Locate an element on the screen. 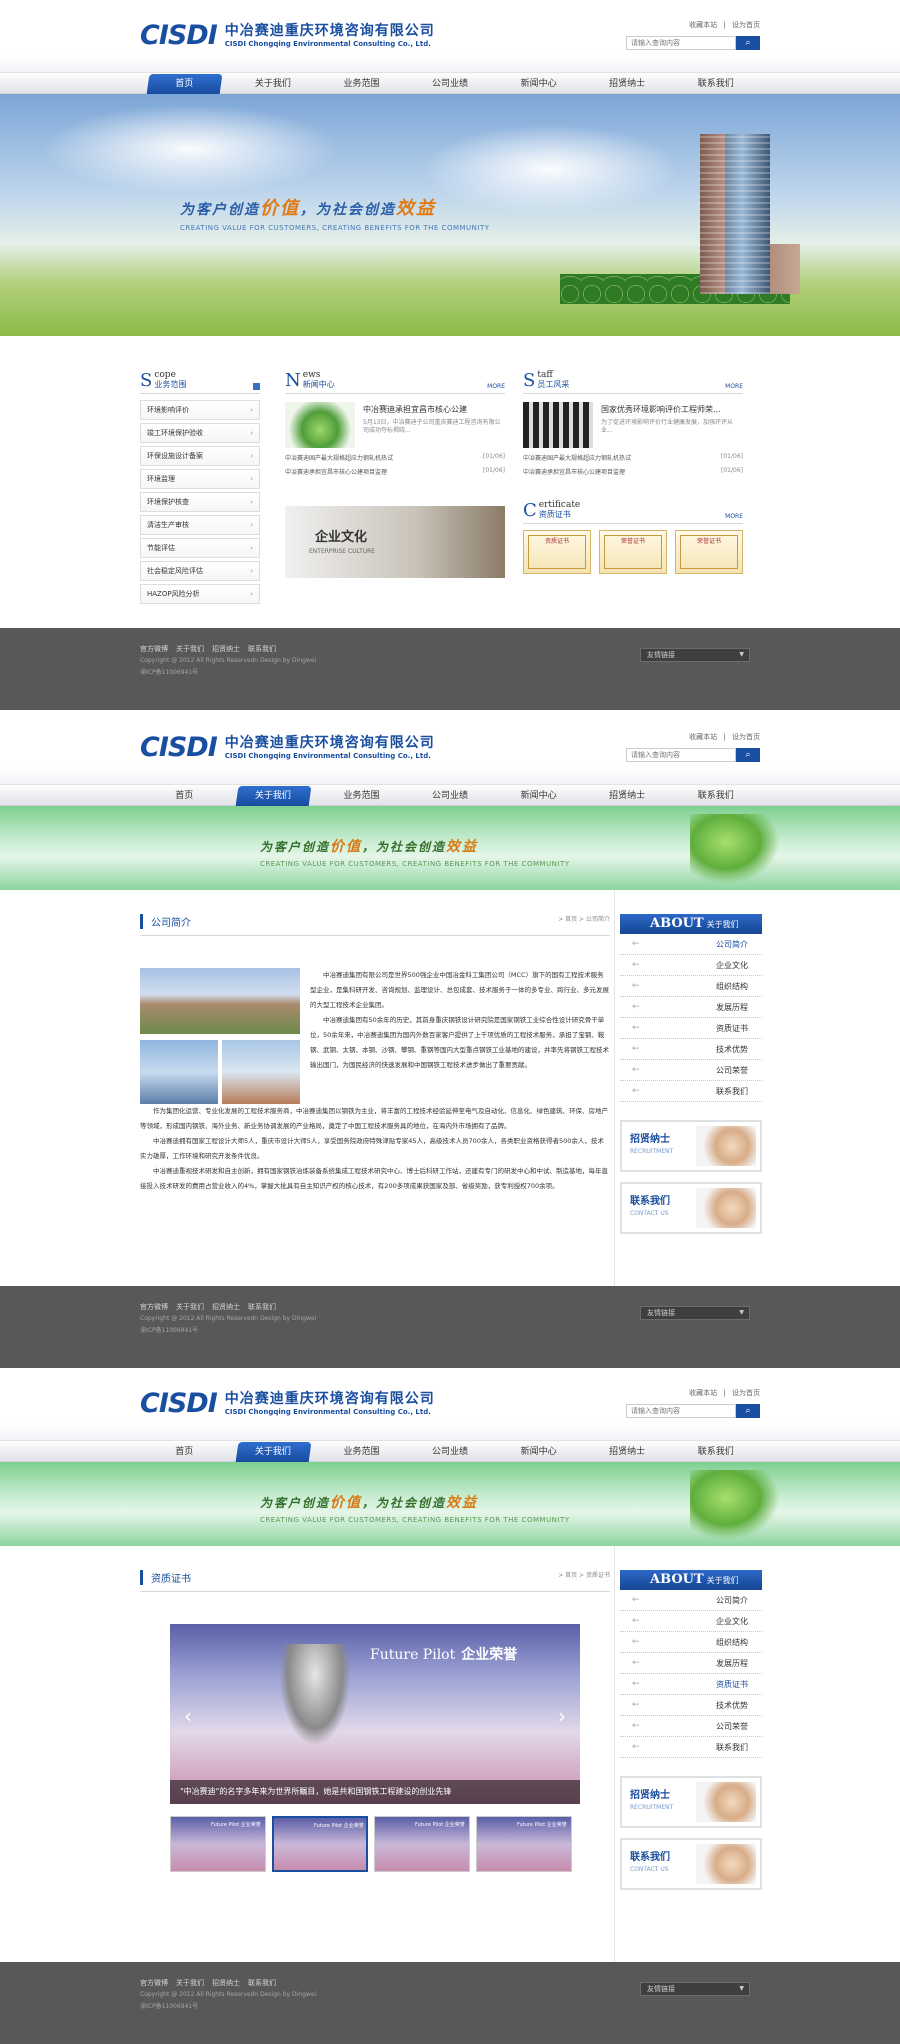 This screenshot has width=900, height=2044. staff-more-link: MORE is located at coordinates (734, 386).